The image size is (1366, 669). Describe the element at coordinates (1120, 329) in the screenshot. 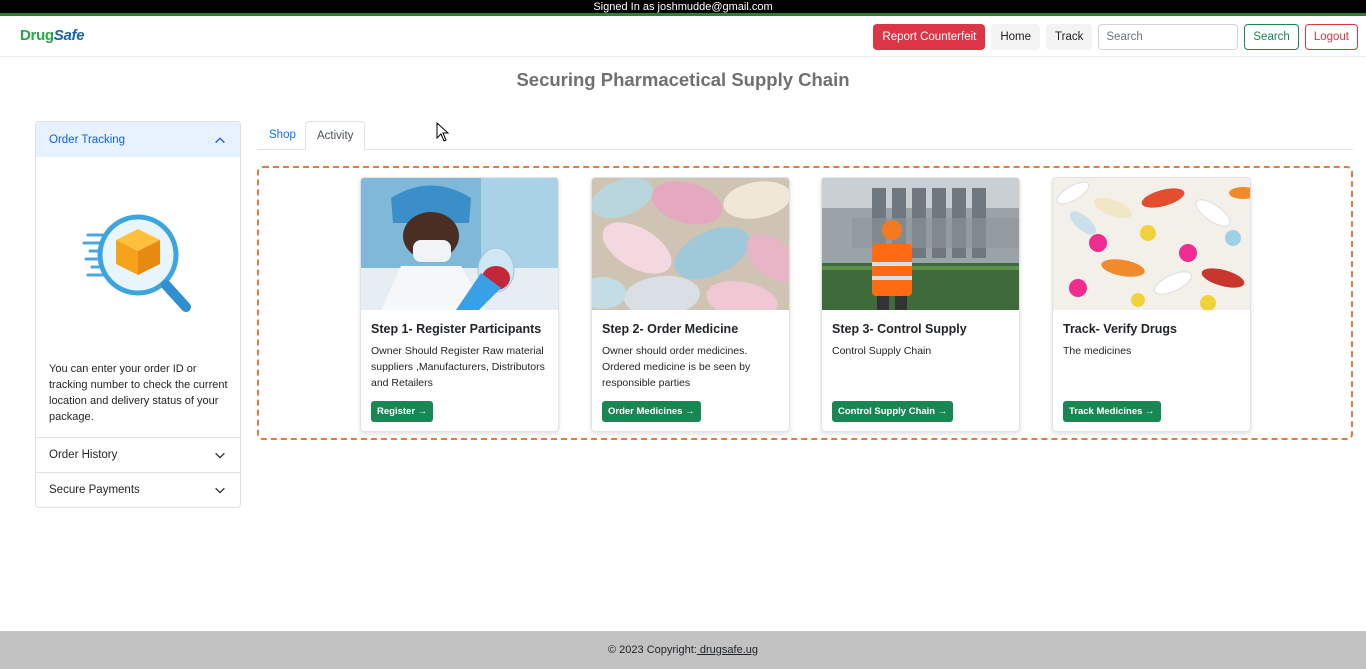

I see `card-title: Track- Verify Drugs` at that location.